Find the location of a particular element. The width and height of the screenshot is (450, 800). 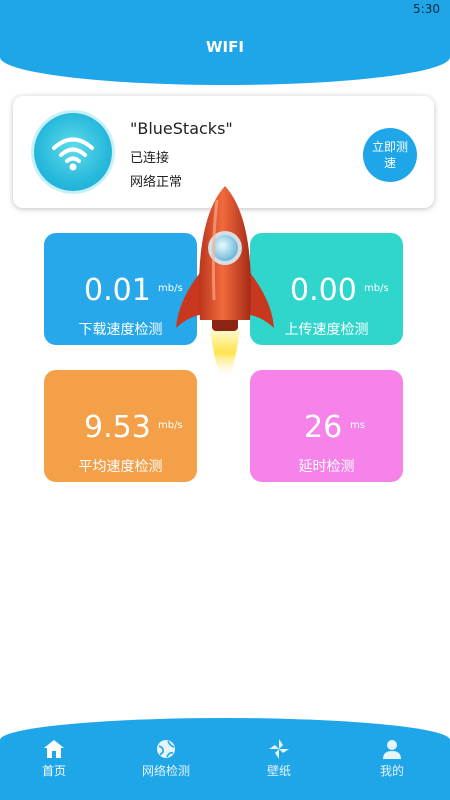

globe-icon is located at coordinates (166, 749).